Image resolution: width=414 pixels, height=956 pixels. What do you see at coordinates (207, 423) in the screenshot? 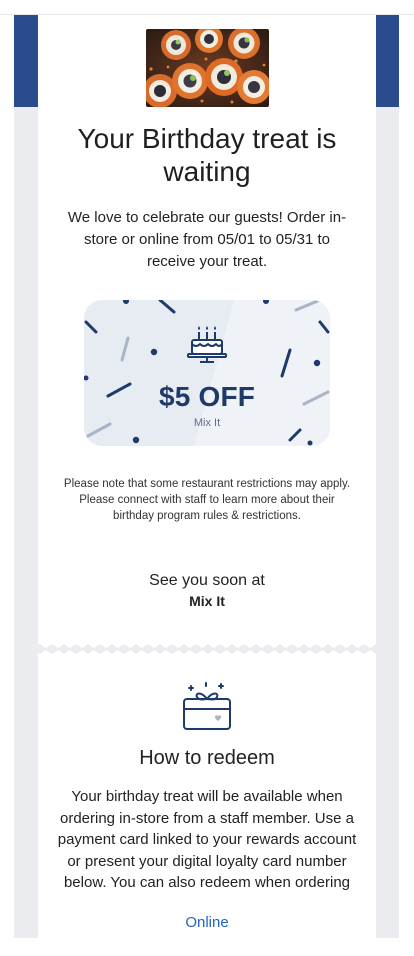
I see `coupon-restaurant: Mix It` at bounding box center [207, 423].